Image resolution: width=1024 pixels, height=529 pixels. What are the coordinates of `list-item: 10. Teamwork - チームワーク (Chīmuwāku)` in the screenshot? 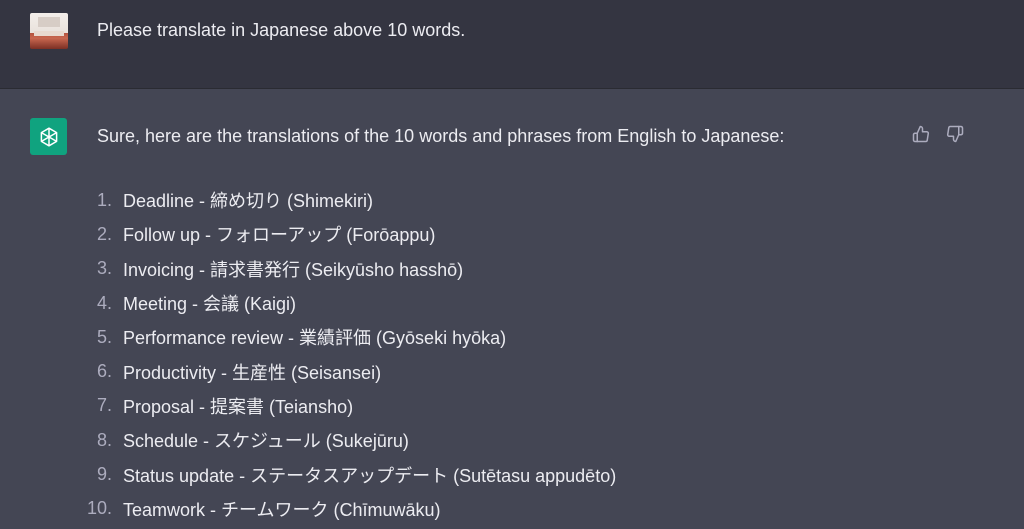 It's located at (348, 509).